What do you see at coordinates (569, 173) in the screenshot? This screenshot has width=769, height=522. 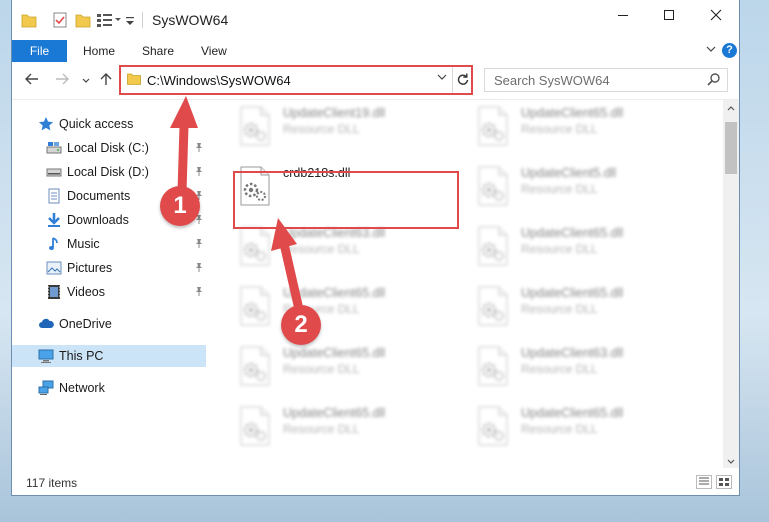 I see `file-name: UpdateClient5.dll` at bounding box center [569, 173].